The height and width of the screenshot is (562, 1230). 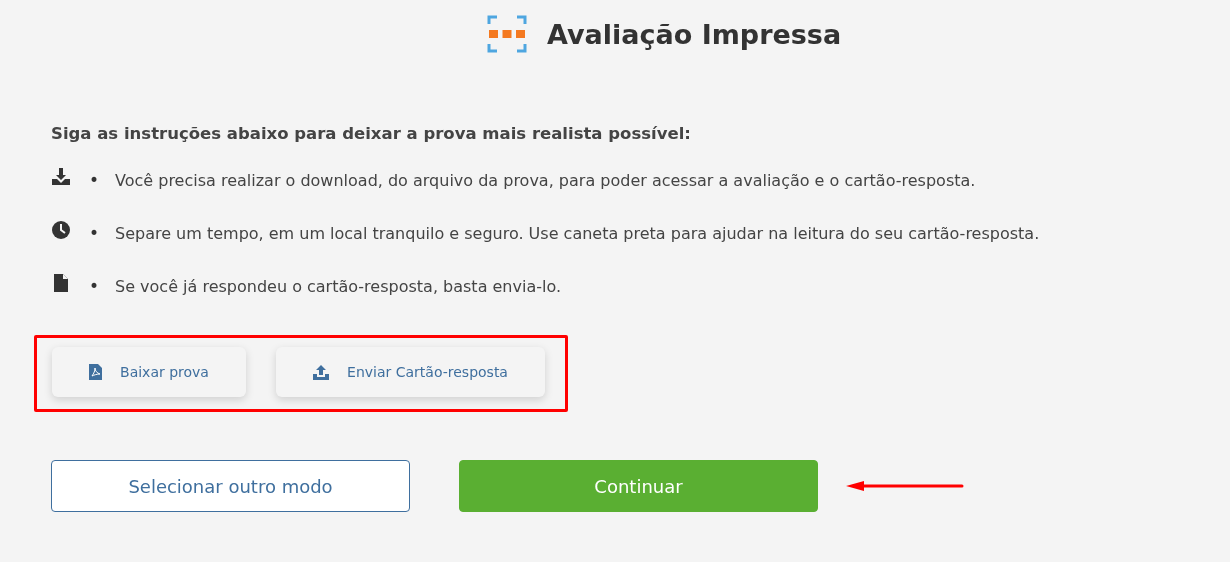 I want to click on upload-icon, so click(x=321, y=372).